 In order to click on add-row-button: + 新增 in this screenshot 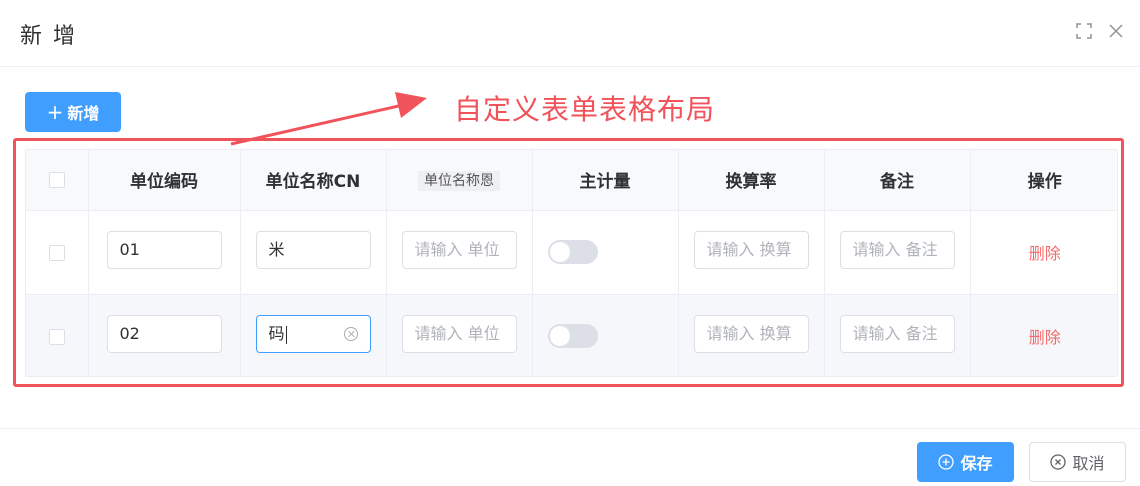, I will do `click(73, 112)`.